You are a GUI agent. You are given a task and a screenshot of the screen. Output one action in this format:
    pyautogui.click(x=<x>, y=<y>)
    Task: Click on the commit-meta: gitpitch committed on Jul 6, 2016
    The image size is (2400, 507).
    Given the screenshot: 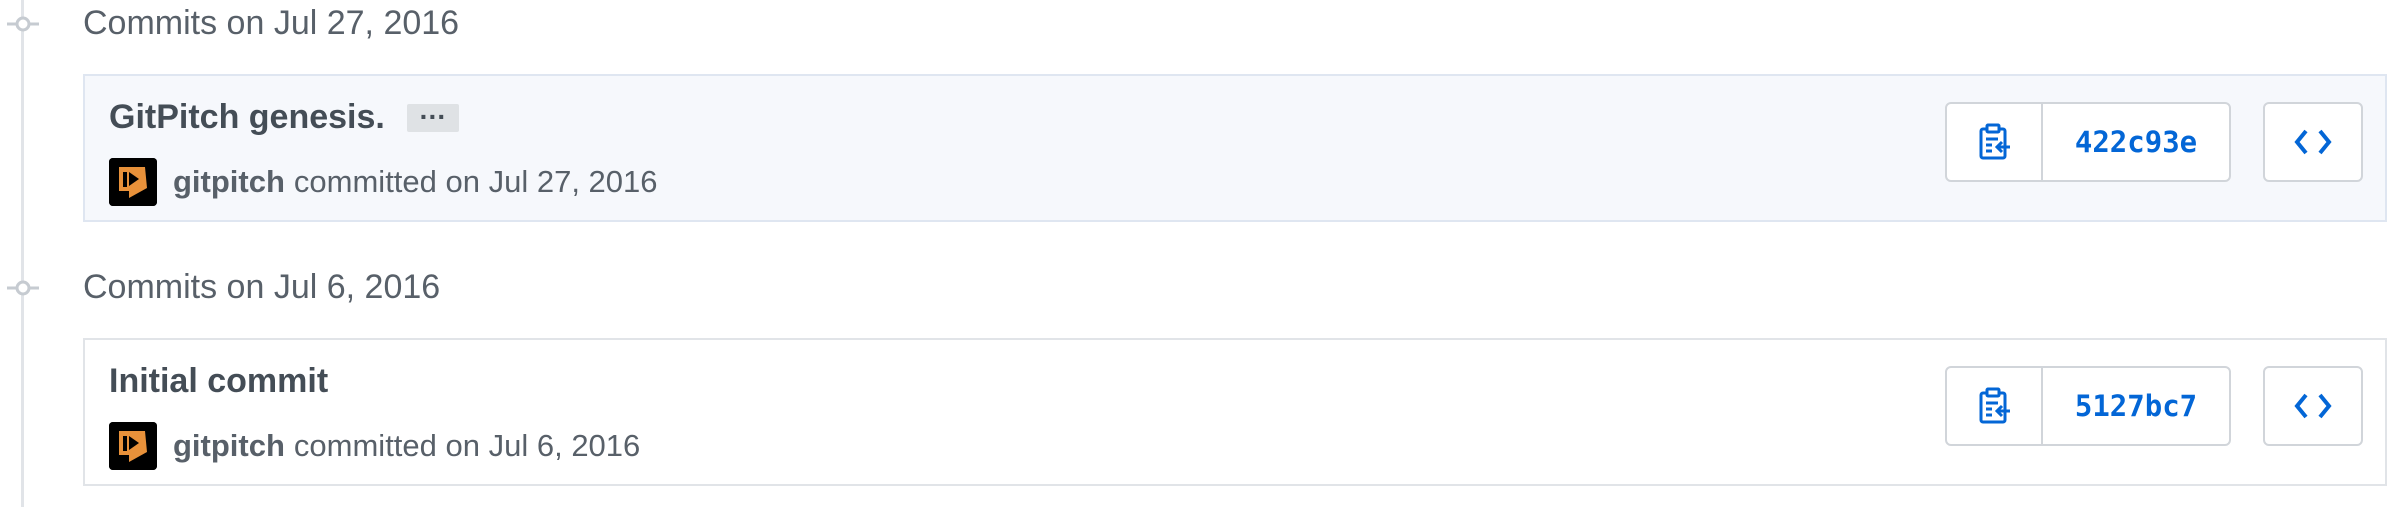 What is the action you would take?
    pyautogui.click(x=374, y=446)
    